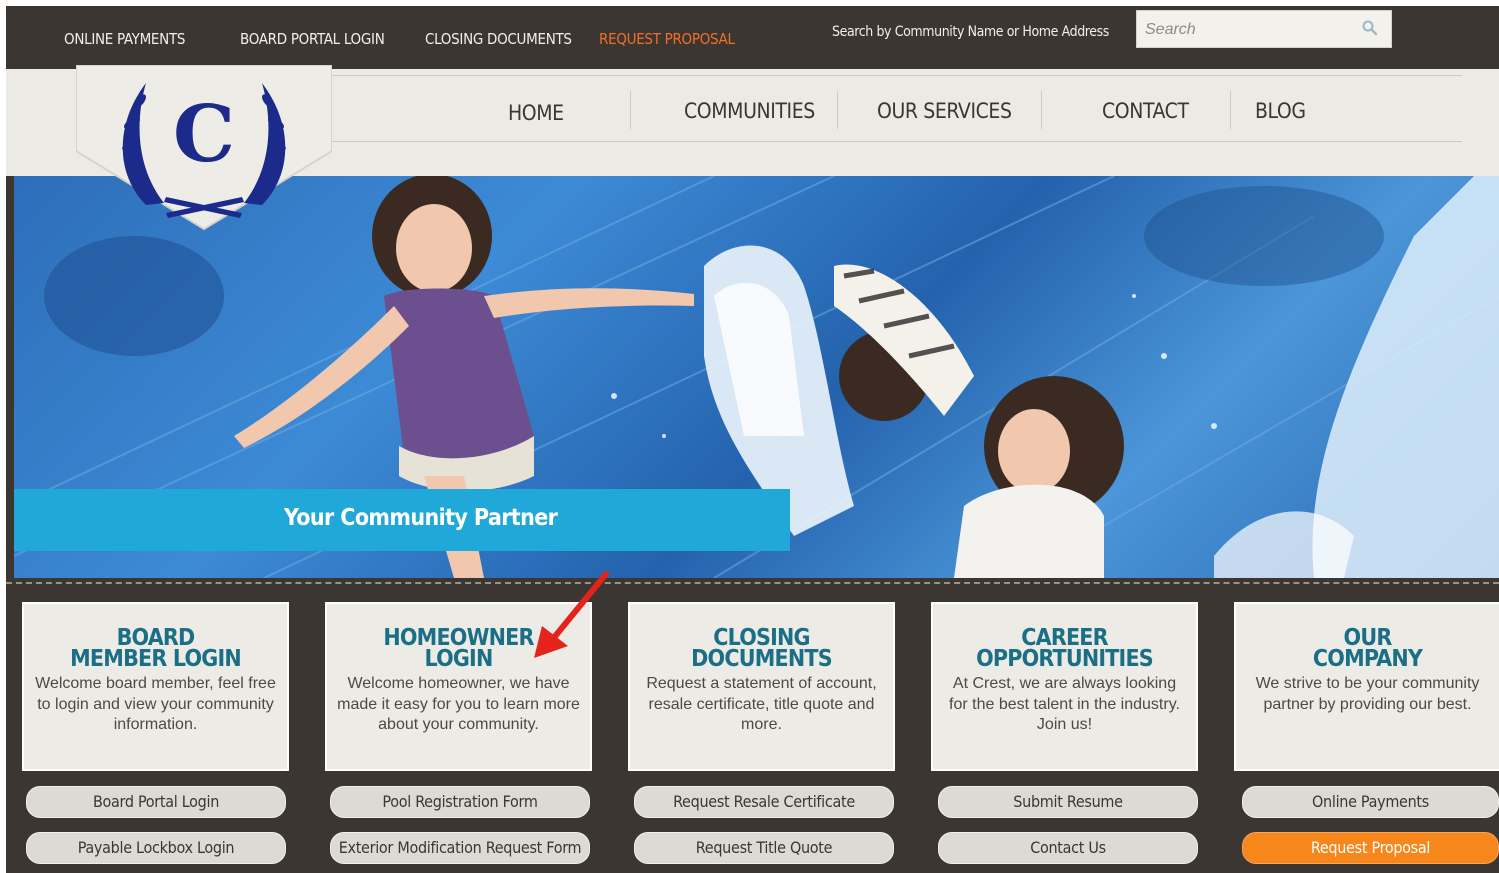 This screenshot has height=873, width=1499. Describe the element at coordinates (897, 141) in the screenshot. I see `nav-bottom-rule` at that location.